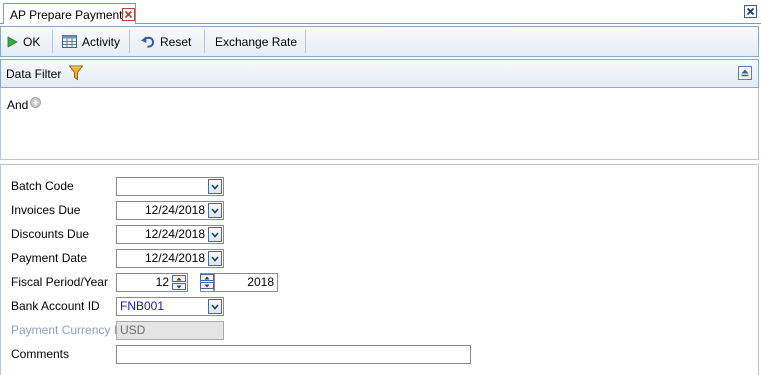 The image size is (761, 375). I want to click on play-icon, so click(12, 41).